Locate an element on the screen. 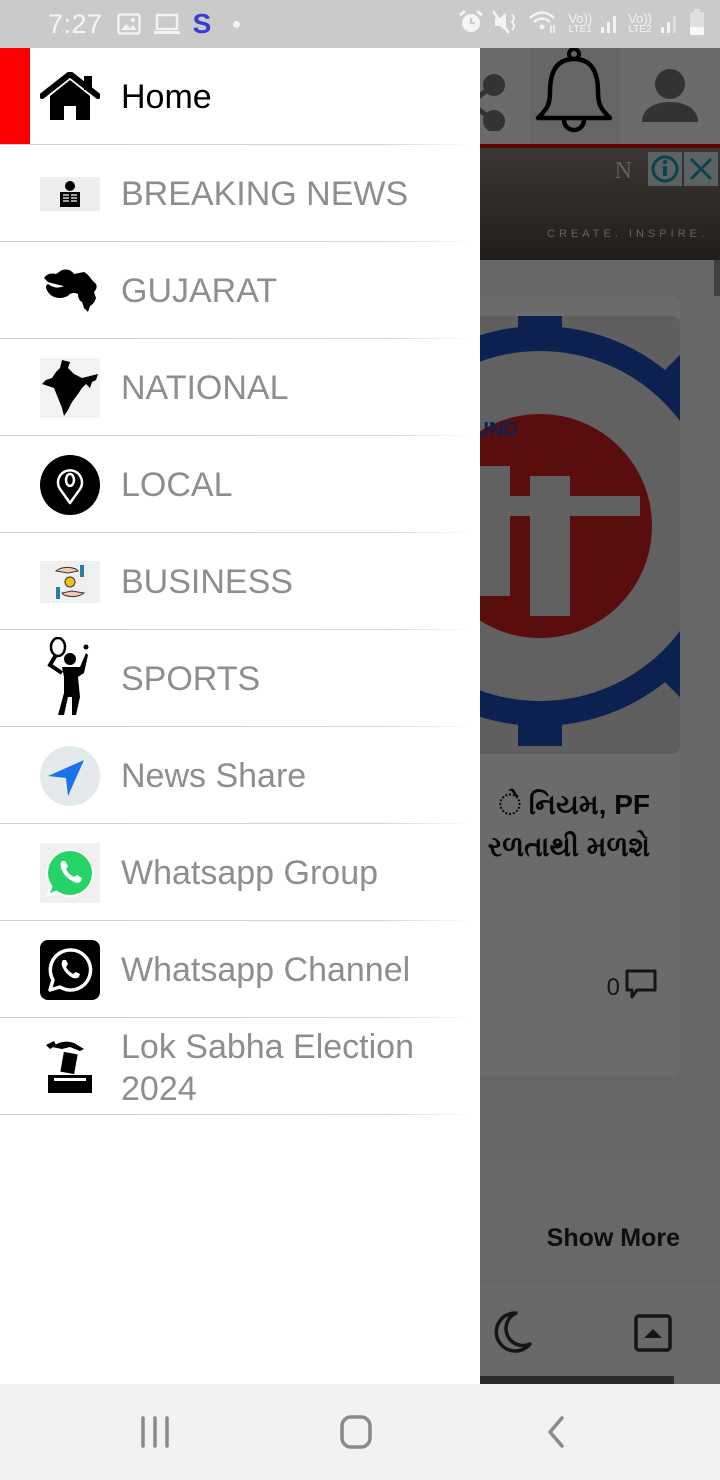 The height and width of the screenshot is (1480, 720). status-right-icons: Vo)) LTE1 Vo)) LTE2 is located at coordinates (582, 24).